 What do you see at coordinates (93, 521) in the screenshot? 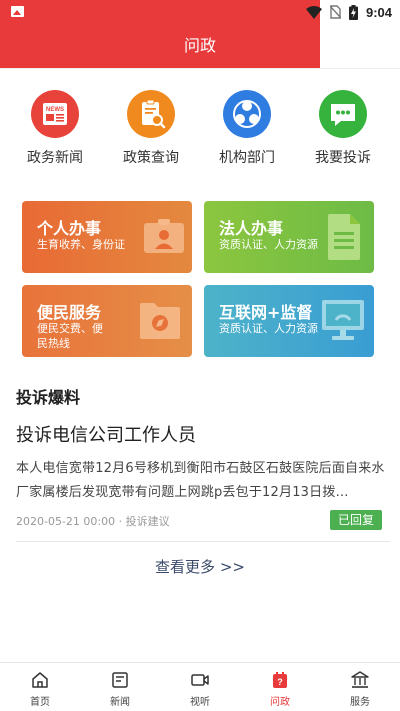
I see `complaint-post-meta: 2020-05-21 00:00 · 投诉建议` at bounding box center [93, 521].